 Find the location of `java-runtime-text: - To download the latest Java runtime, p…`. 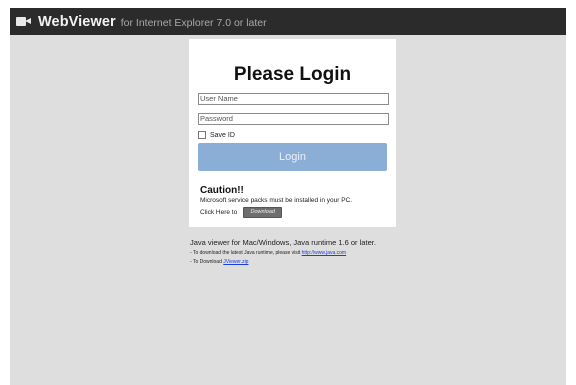

java-runtime-text: - To download the latest Java runtime, p… is located at coordinates (246, 253).